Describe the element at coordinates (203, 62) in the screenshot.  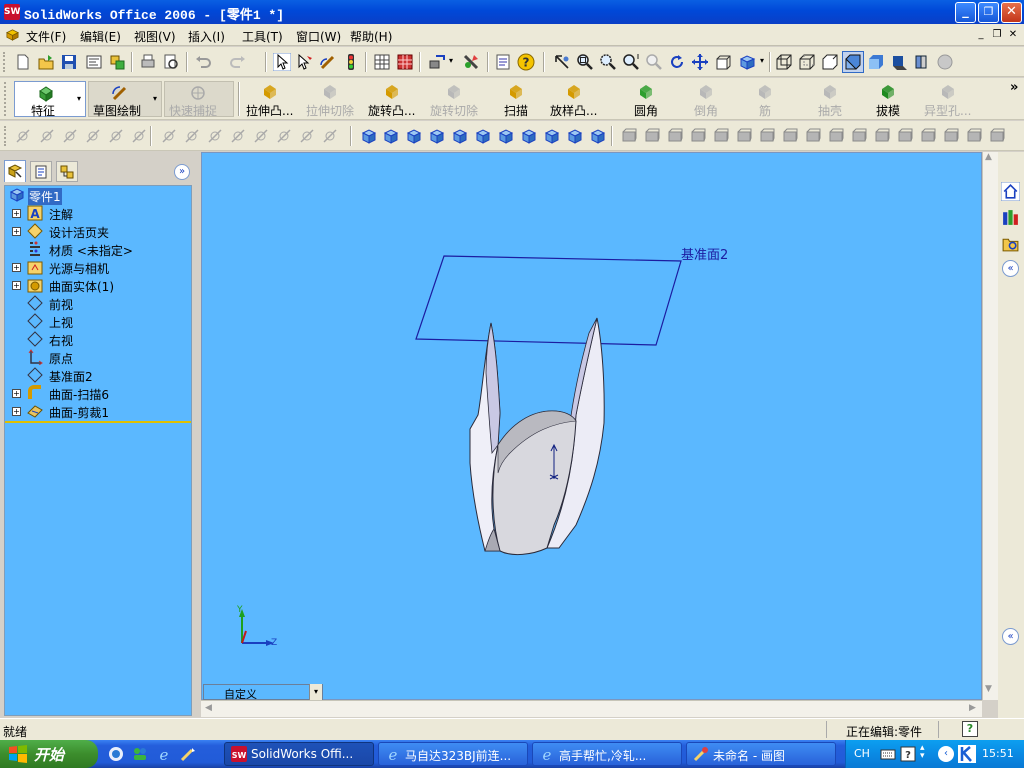
I see `undo-icon` at that location.